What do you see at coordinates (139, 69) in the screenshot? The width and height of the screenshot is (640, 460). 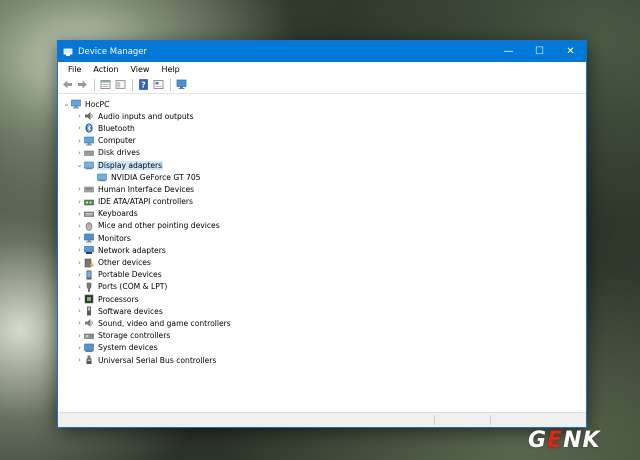 I see `menu-view: View` at bounding box center [139, 69].